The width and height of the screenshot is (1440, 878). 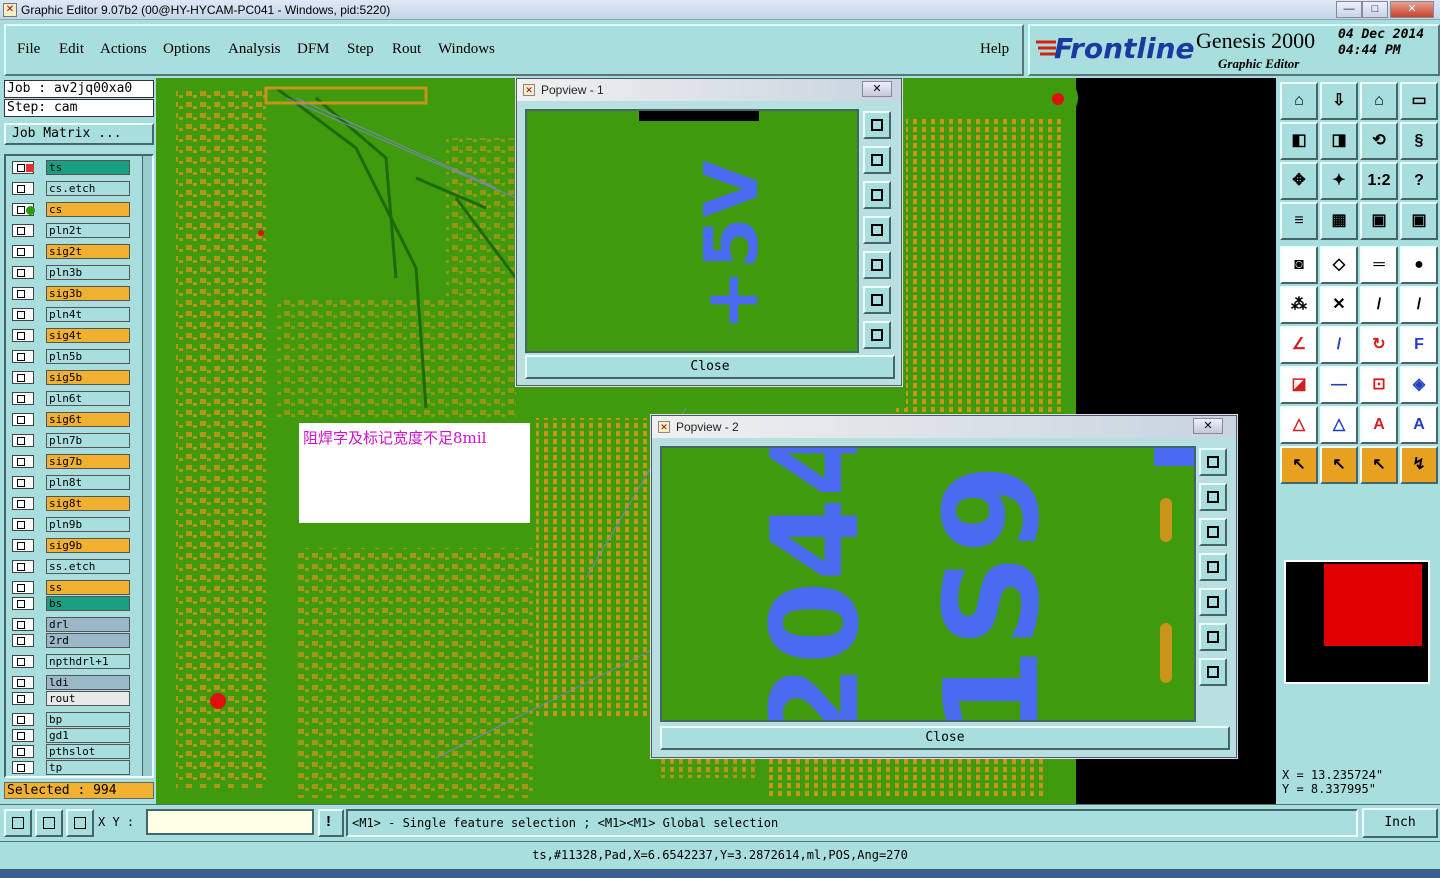 I want to click on layer-row-pln9b: pln9b, so click(x=70, y=524).